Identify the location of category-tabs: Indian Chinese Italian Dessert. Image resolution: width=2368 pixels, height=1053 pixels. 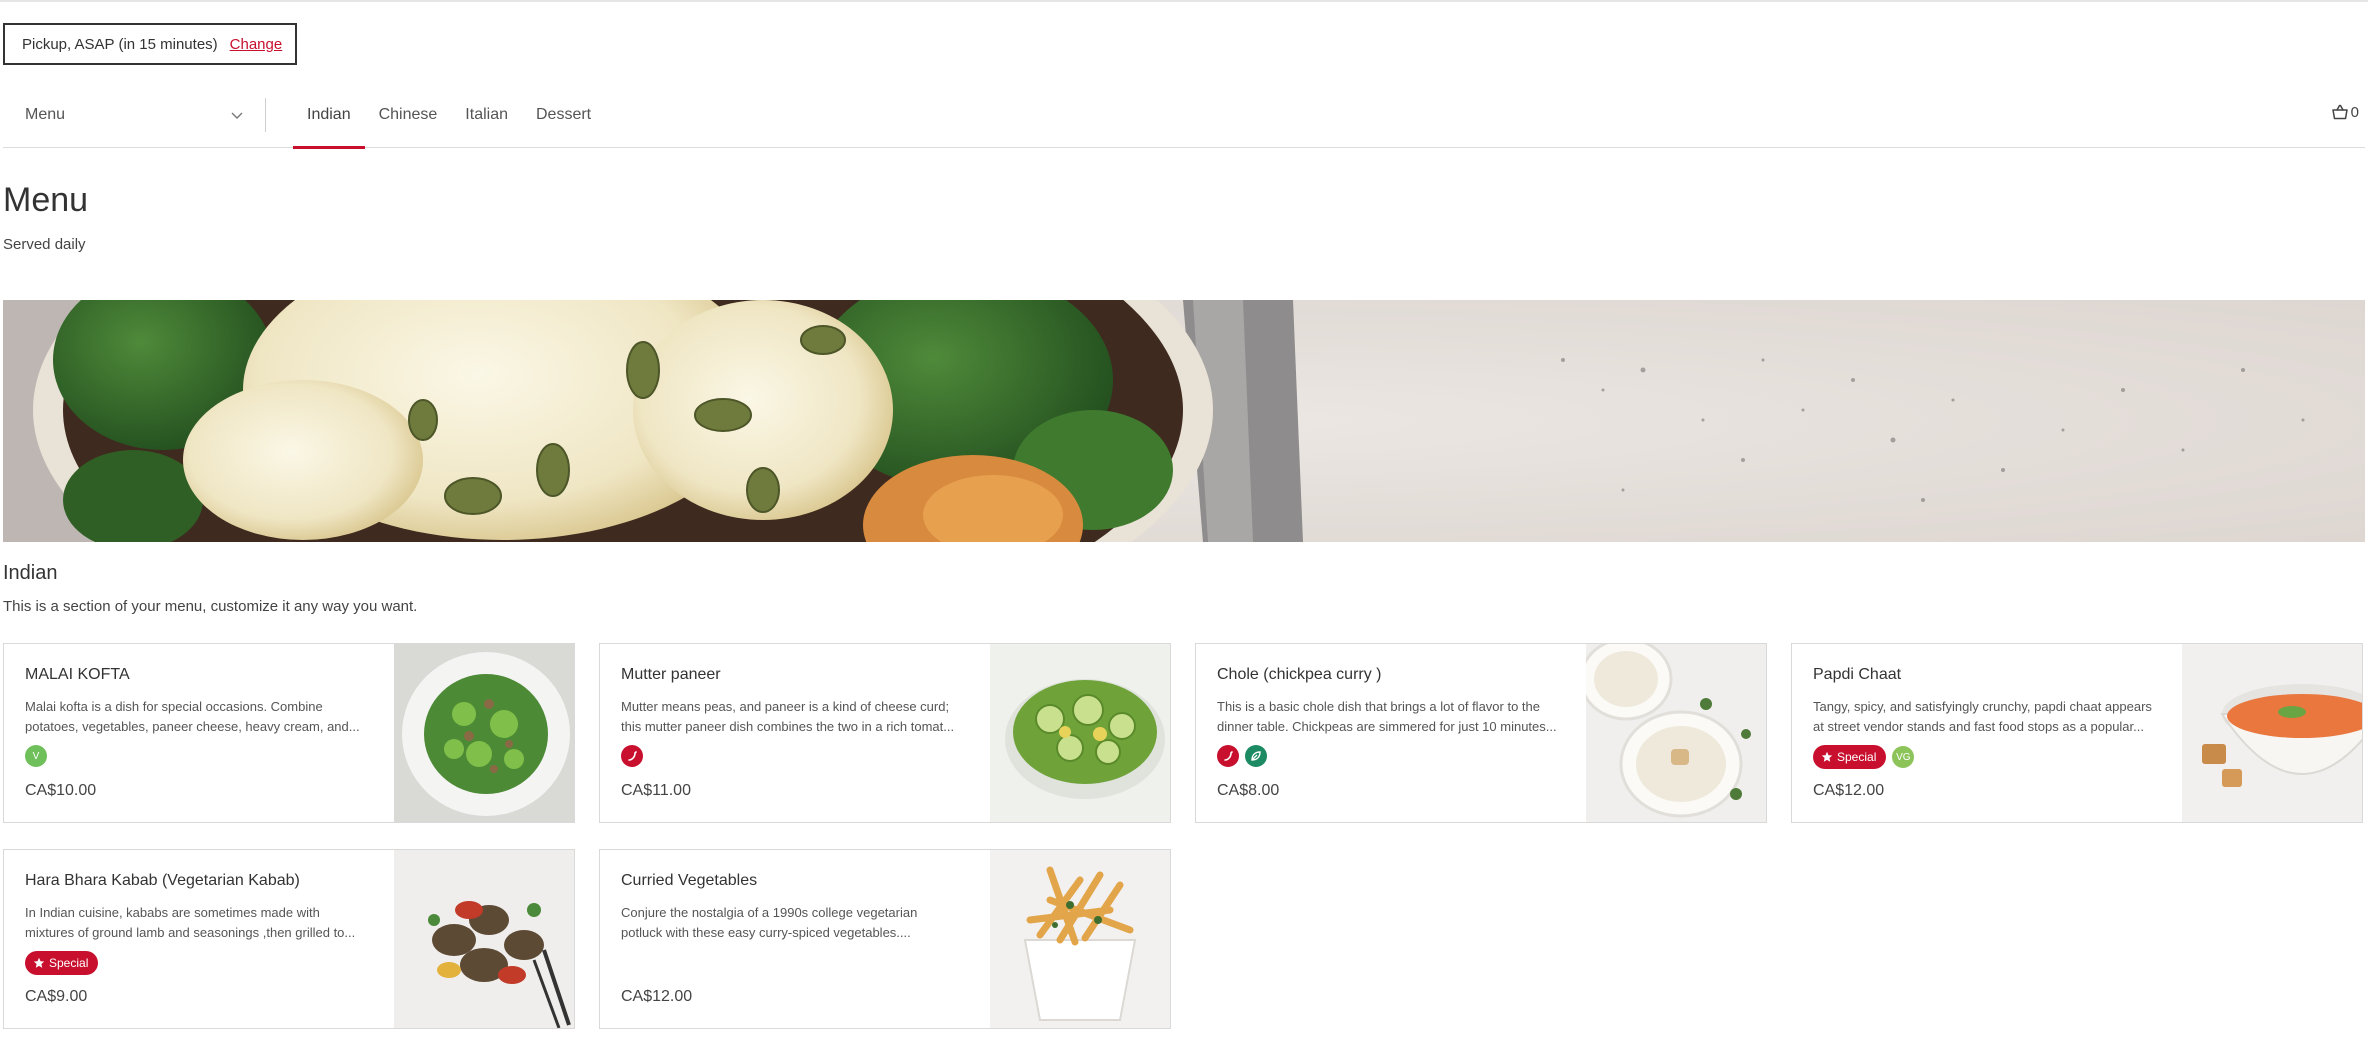
(449, 122).